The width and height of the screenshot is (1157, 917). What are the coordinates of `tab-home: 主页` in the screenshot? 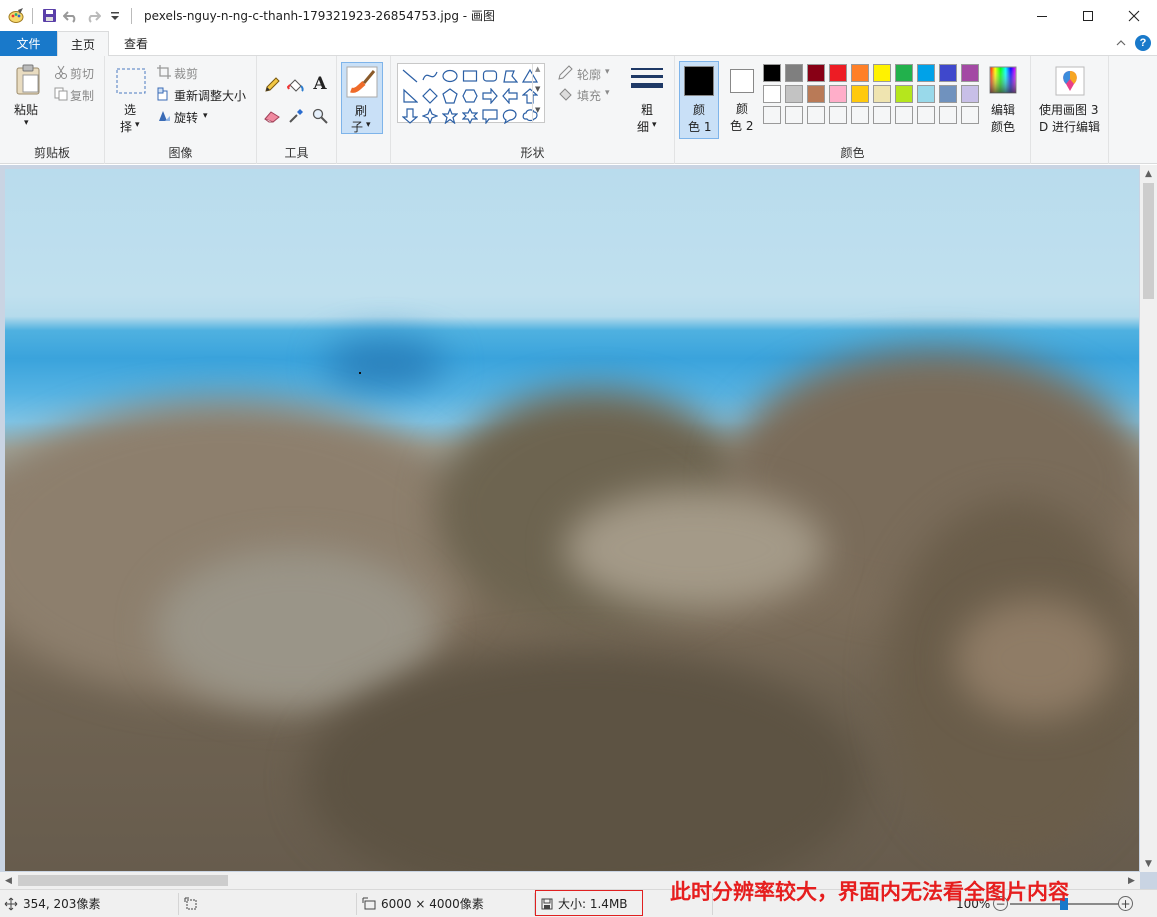 It's located at (83, 44).